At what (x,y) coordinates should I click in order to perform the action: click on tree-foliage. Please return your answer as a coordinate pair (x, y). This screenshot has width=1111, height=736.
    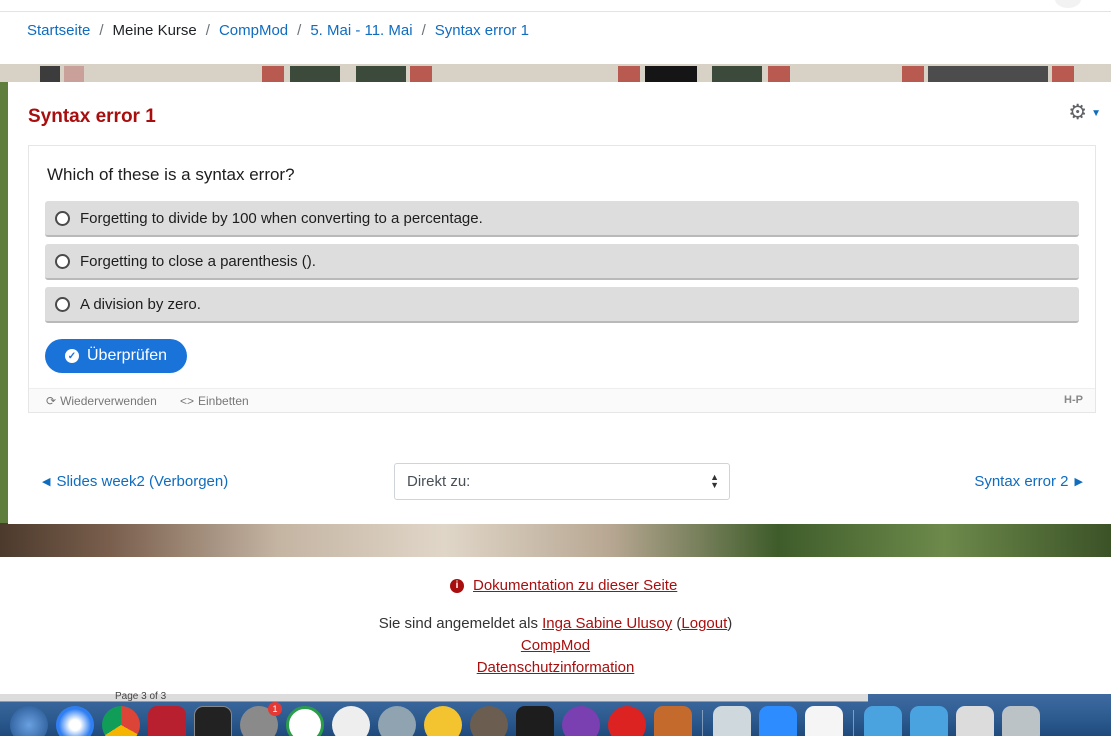
    Looking at the image, I should click on (4, 312).